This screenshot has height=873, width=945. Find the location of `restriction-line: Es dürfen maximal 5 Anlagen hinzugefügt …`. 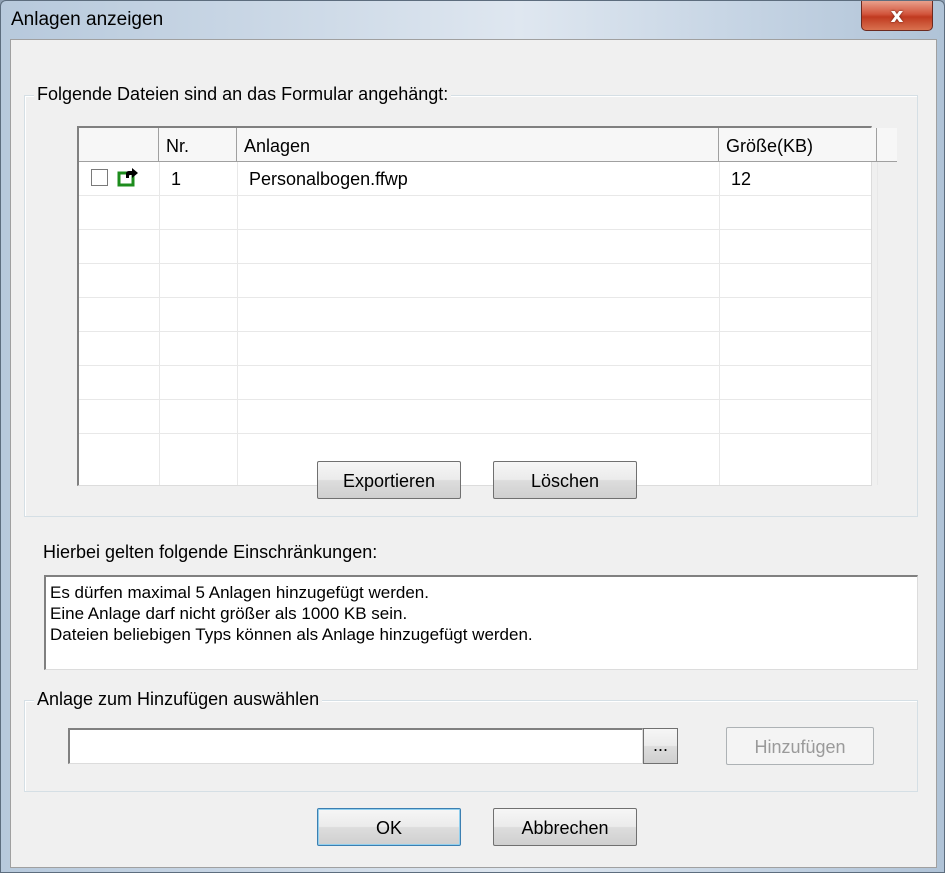

restriction-line: Es dürfen maximal 5 Anlagen hinzugefügt … is located at coordinates (239, 592).